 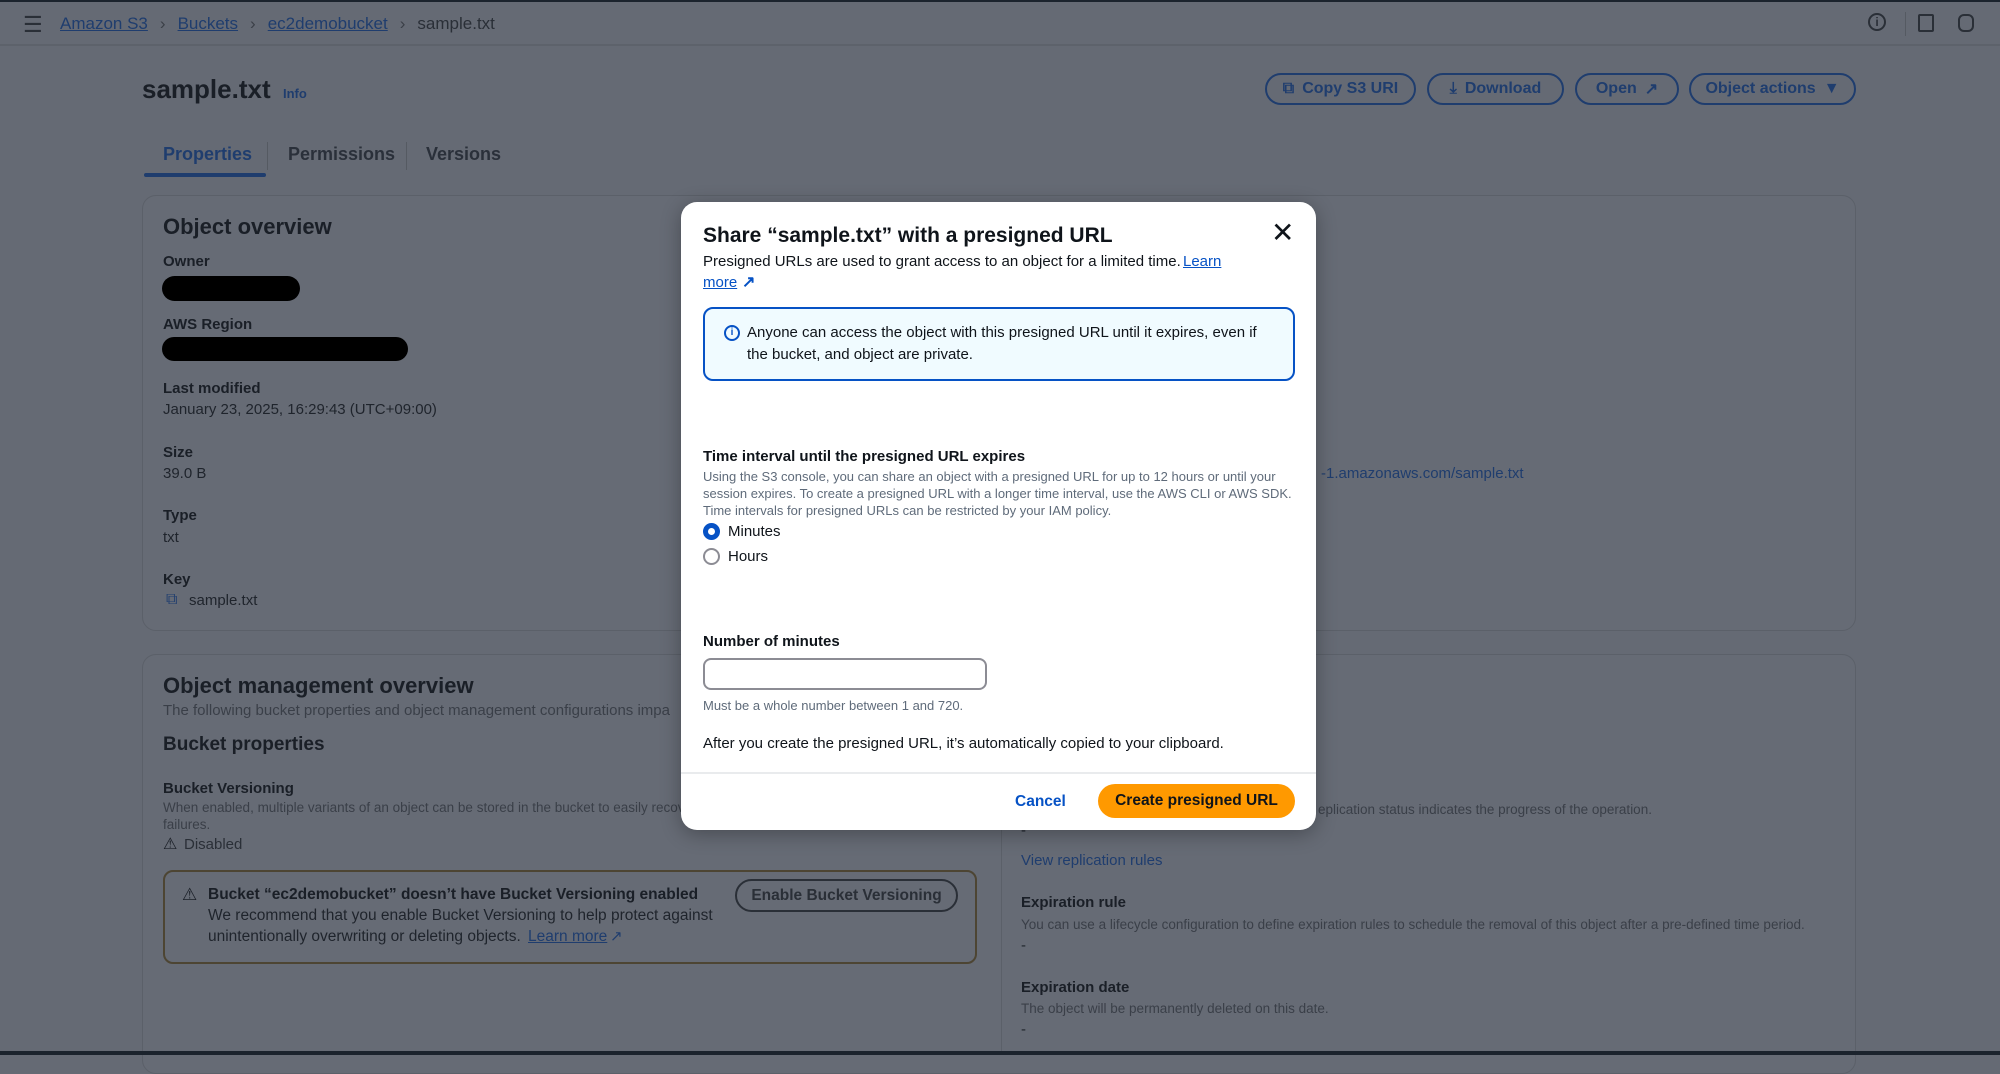 What do you see at coordinates (300, 409) in the screenshot?
I see `last-modified-value: January 23, 2025, 16:29:43 (UTC+09:00)` at bounding box center [300, 409].